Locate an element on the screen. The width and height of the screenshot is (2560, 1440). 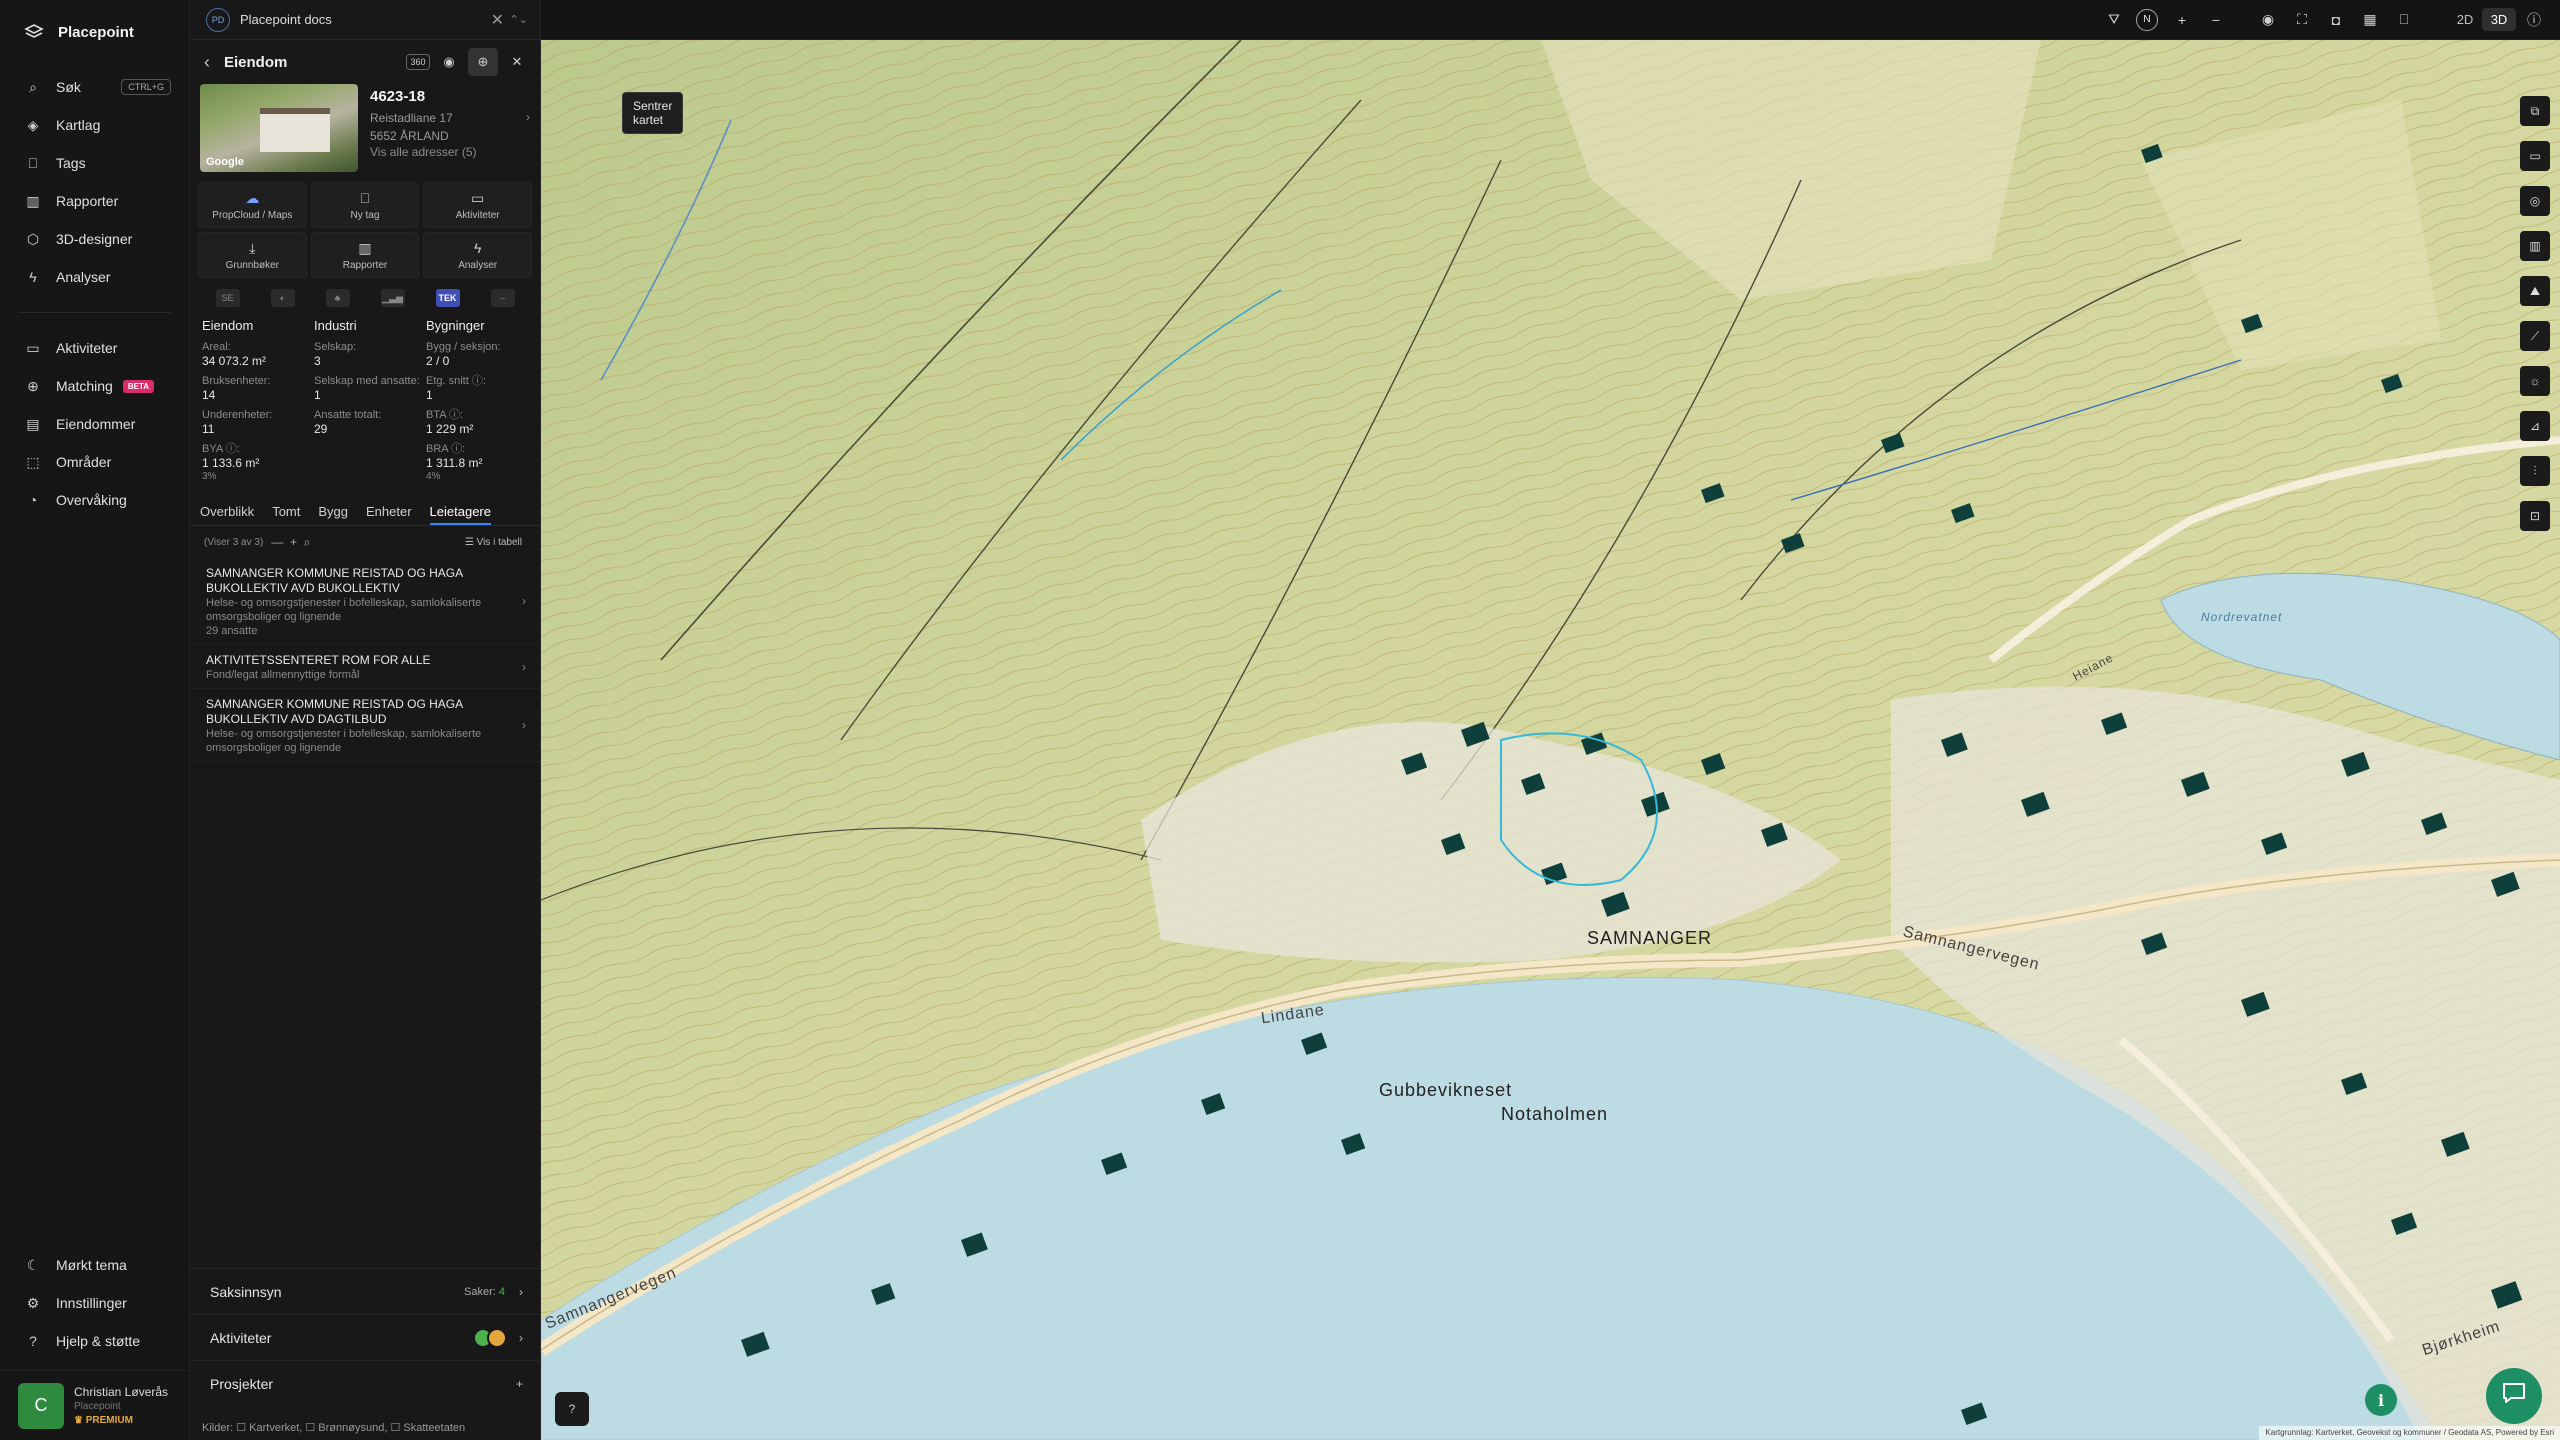
nav-item-omrader: ⬚ Områder is located at coordinates (94, 462).